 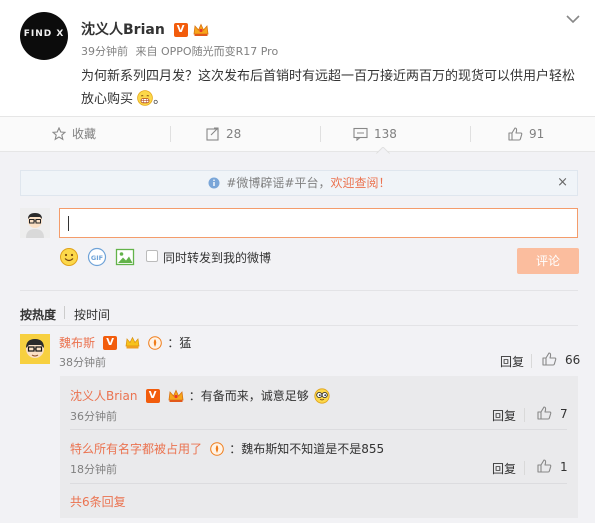 What do you see at coordinates (217, 257) in the screenshot?
I see `repost-checkbox-label: 同时转发到我的微博` at bounding box center [217, 257].